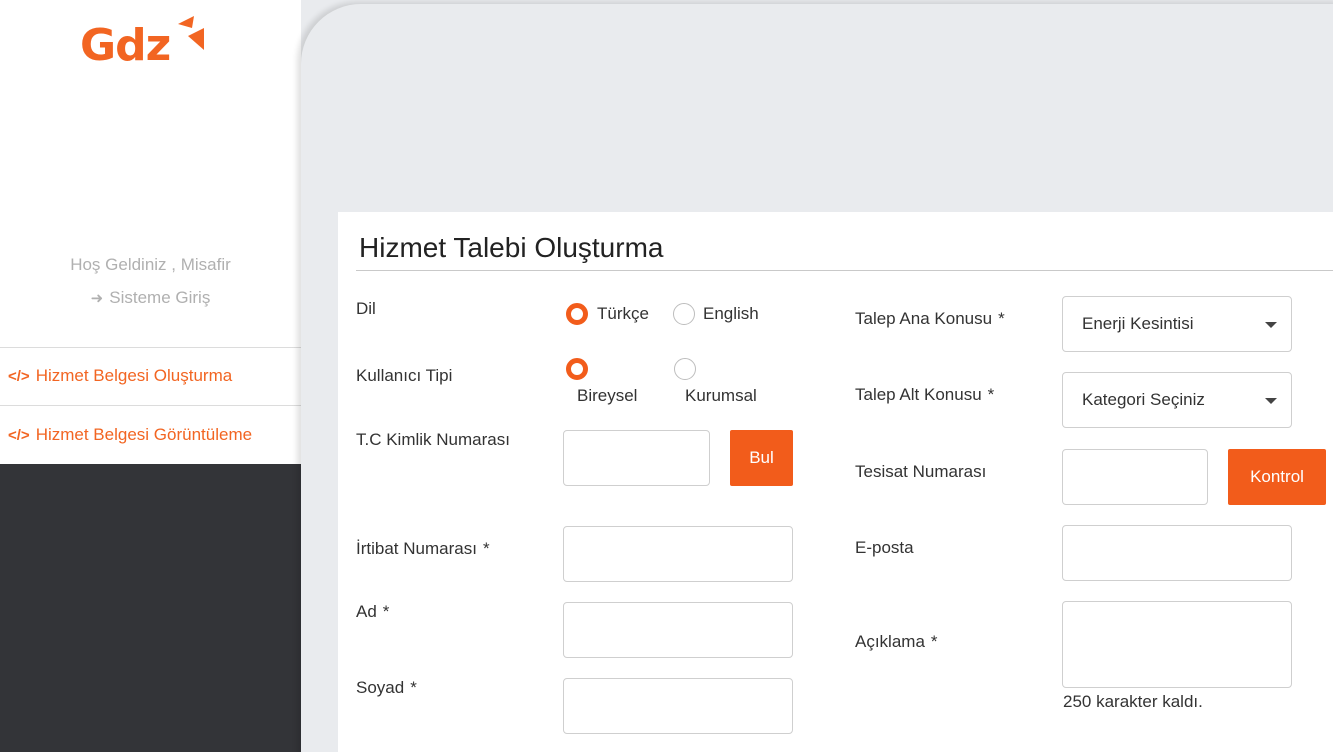  I want to click on sub-topic-value: Kategori Seçiniz, so click(1143, 399).